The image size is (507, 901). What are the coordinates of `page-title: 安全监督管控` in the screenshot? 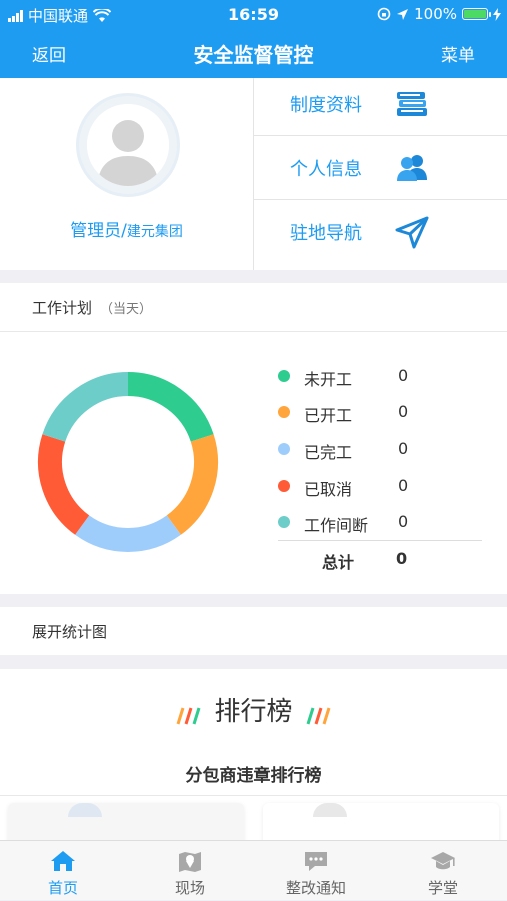 It's located at (253, 55).